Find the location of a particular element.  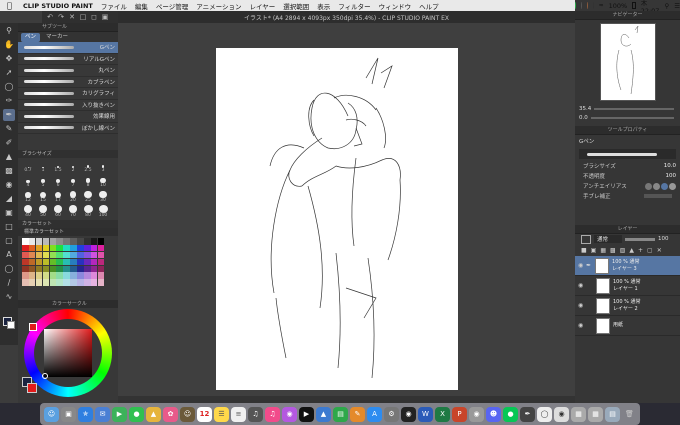

sub-color is located at coordinates (32, 388).